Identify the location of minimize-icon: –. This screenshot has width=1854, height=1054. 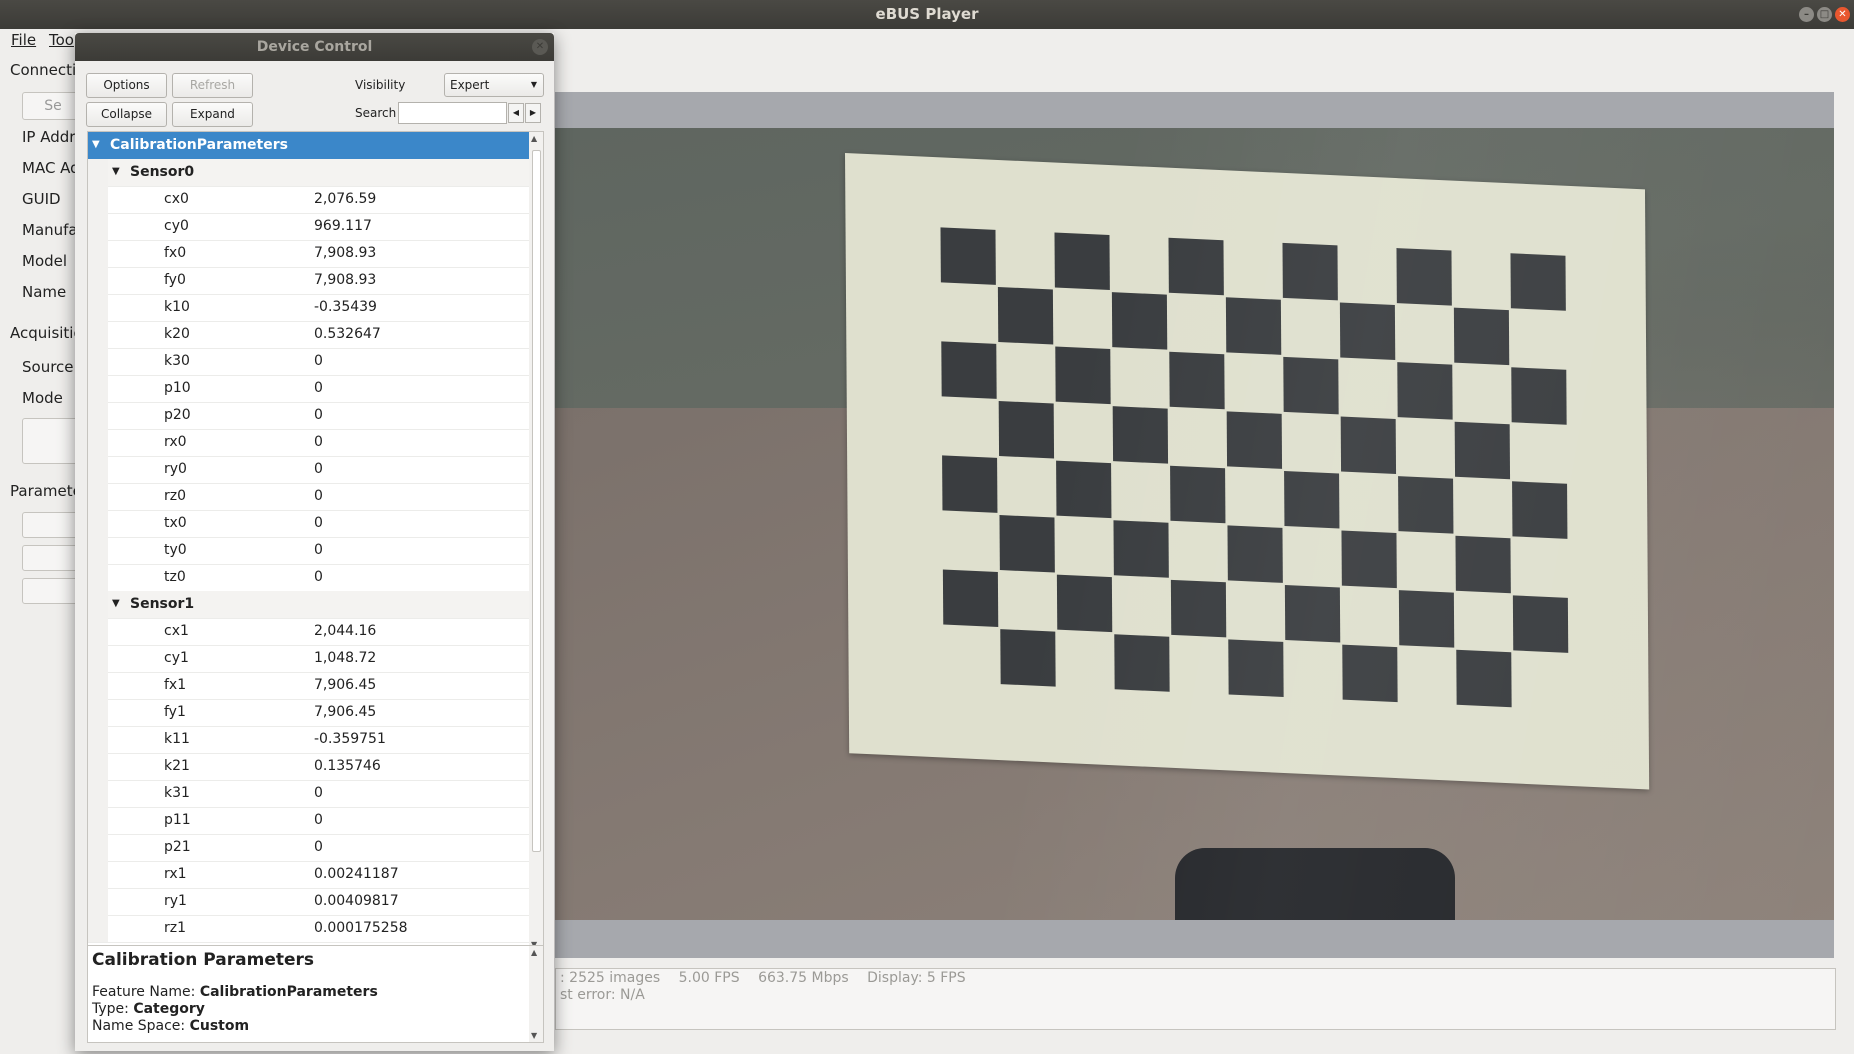
(1806, 14).